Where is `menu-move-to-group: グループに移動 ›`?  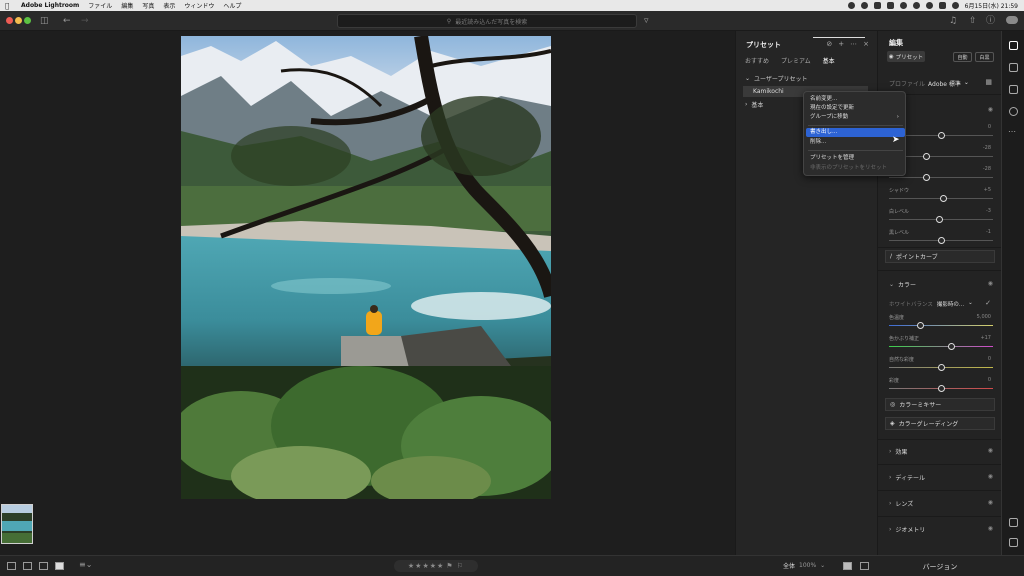 menu-move-to-group: グループに移動 › is located at coordinates (855, 117).